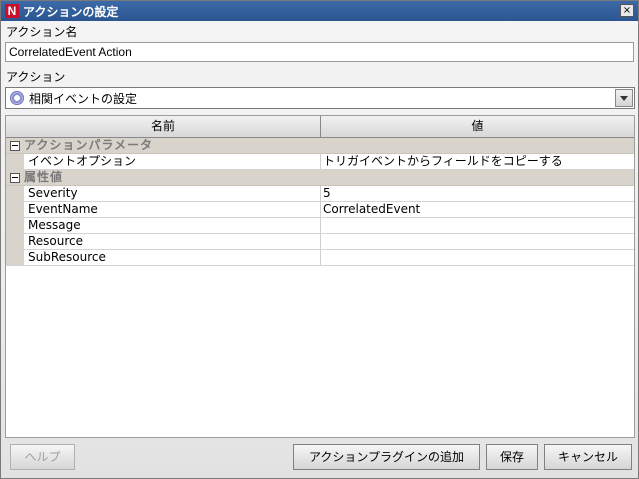 Image resolution: width=639 pixels, height=479 pixels. What do you see at coordinates (477, 209) in the screenshot?
I see `property-value: CorrelatedEvent` at bounding box center [477, 209].